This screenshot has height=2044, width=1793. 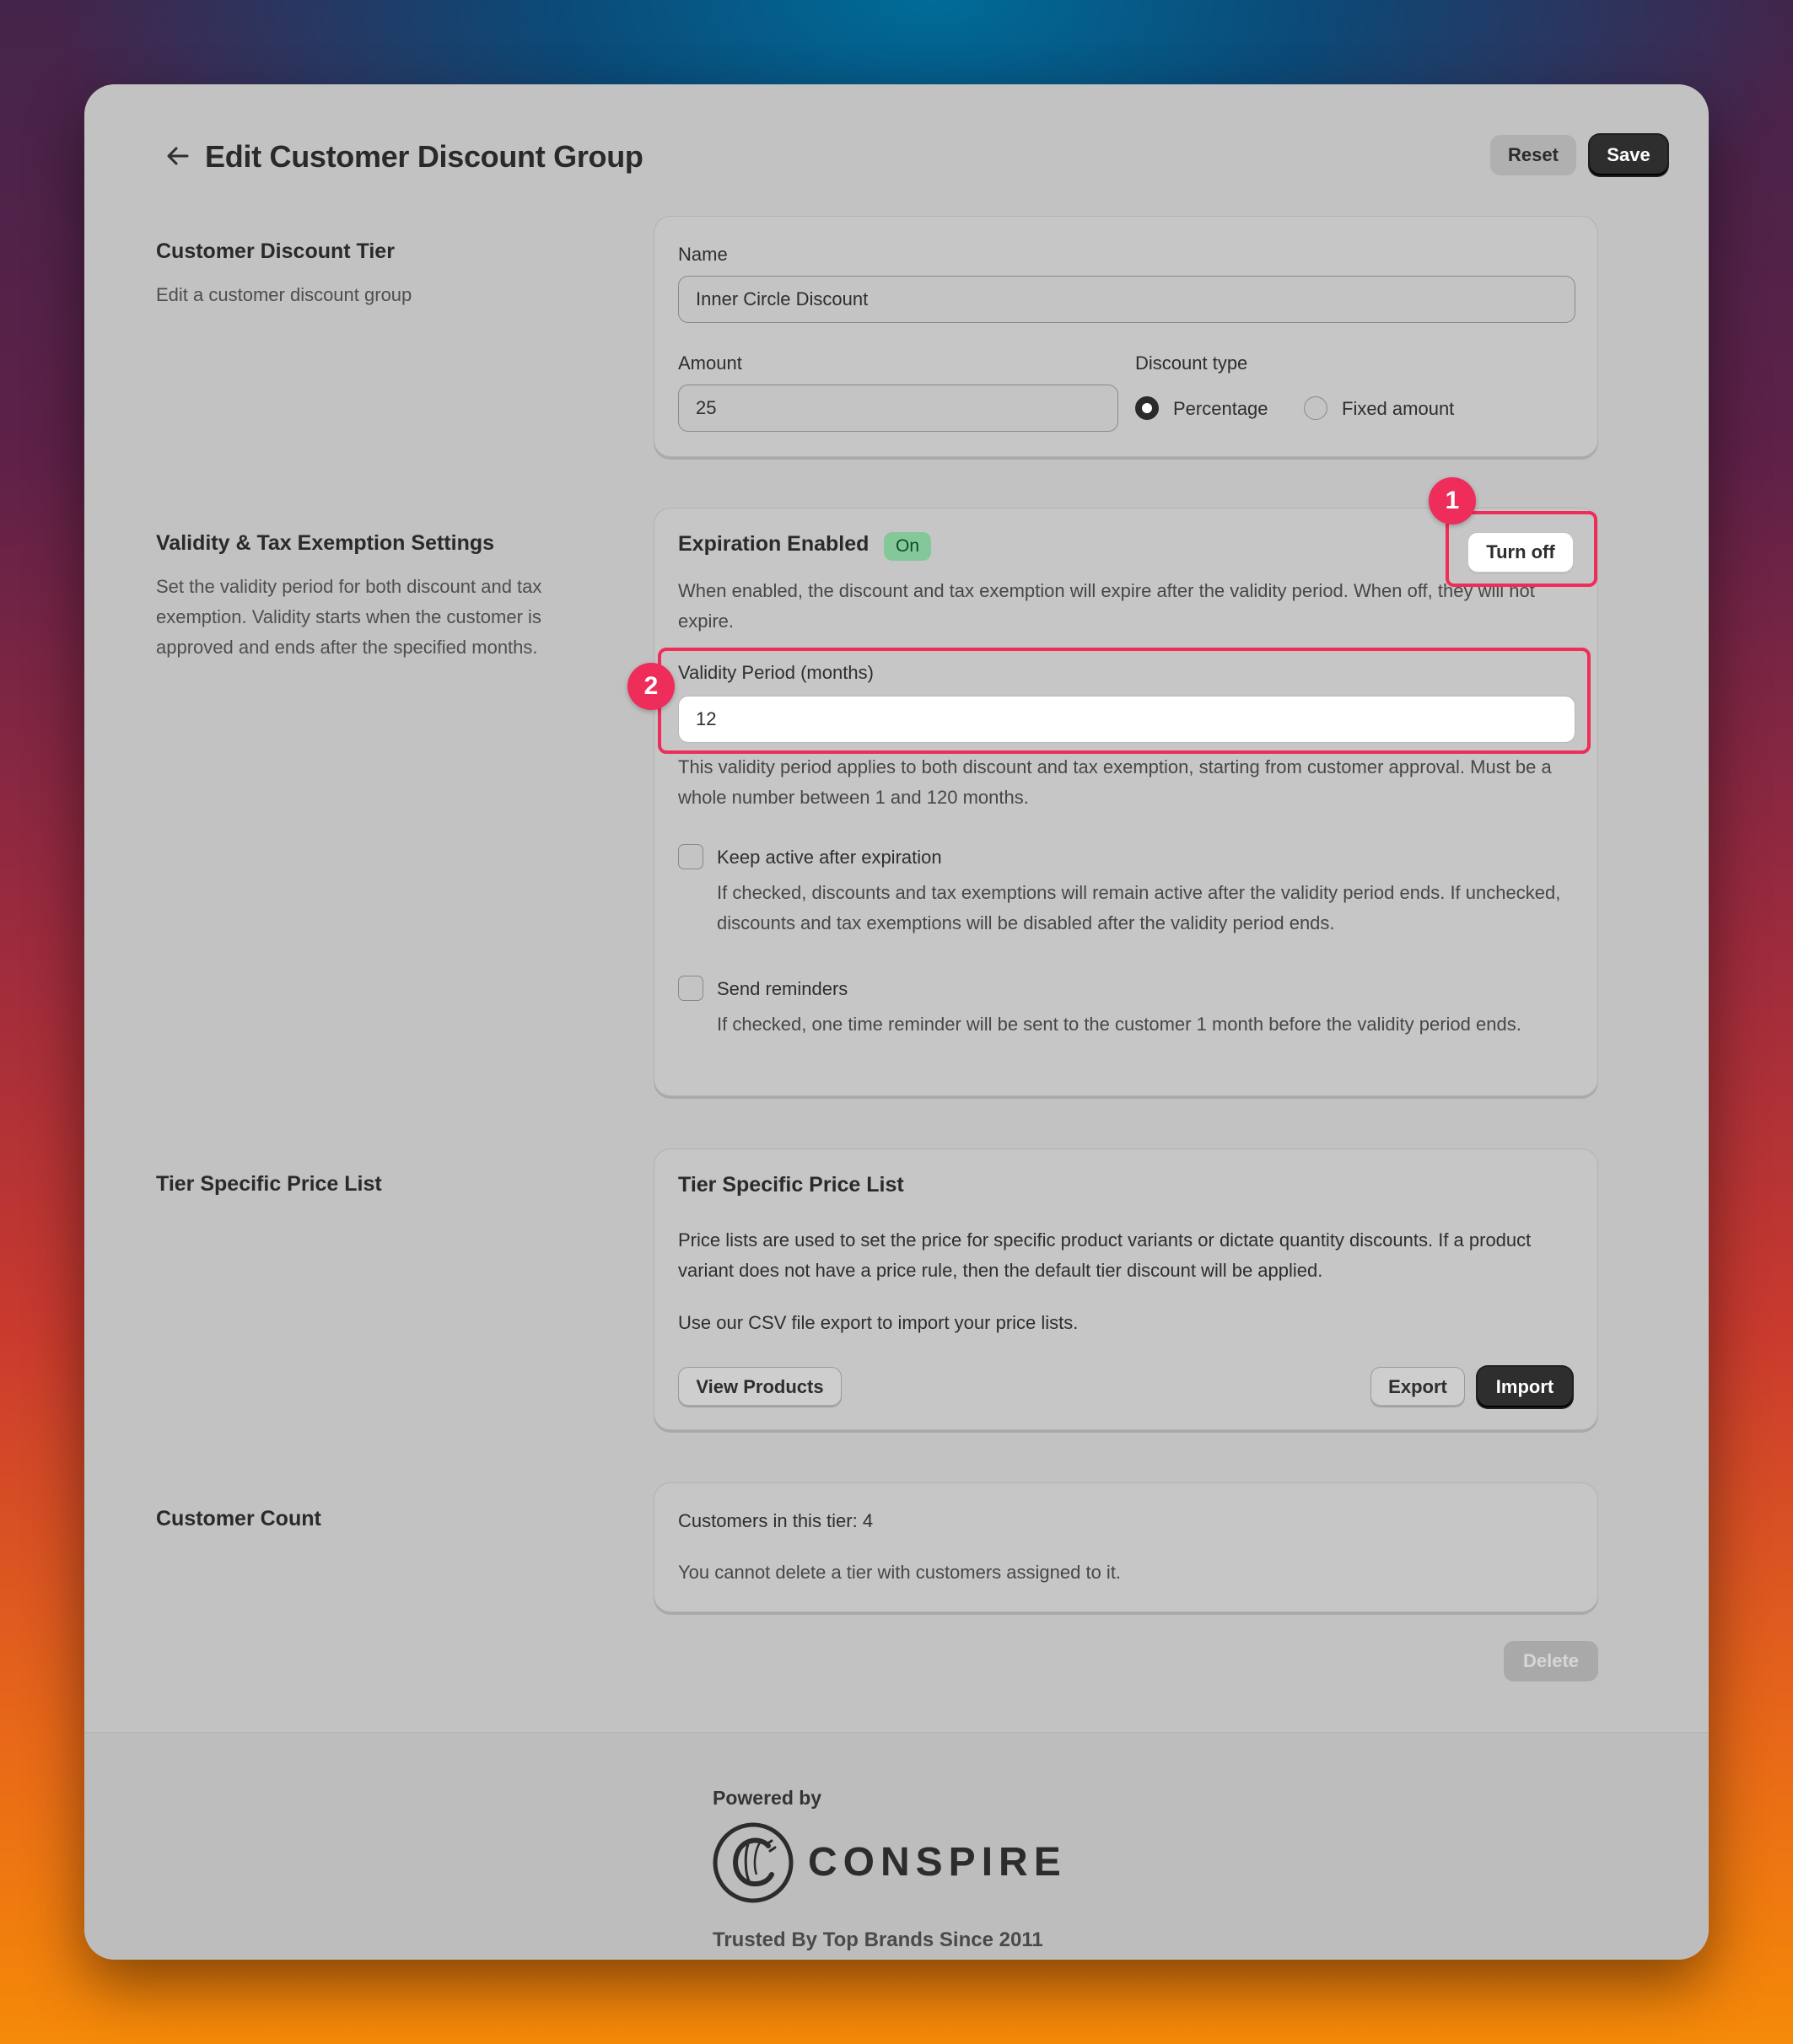 I want to click on delete-button: Delete, so click(x=1551, y=1661).